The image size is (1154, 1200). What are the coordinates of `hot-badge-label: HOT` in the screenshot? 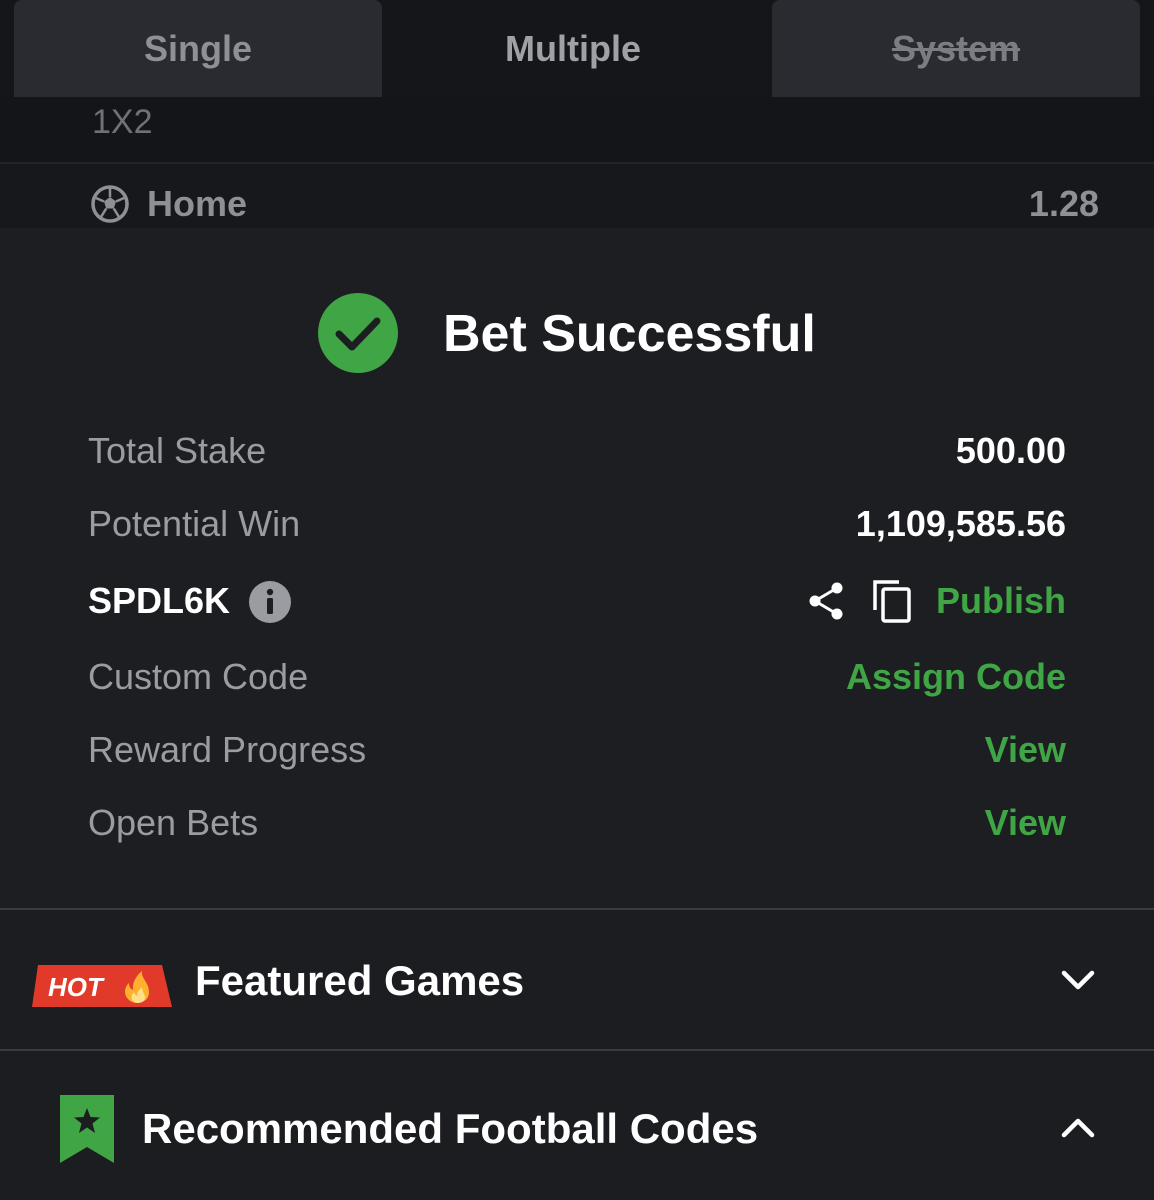 It's located at (76, 987).